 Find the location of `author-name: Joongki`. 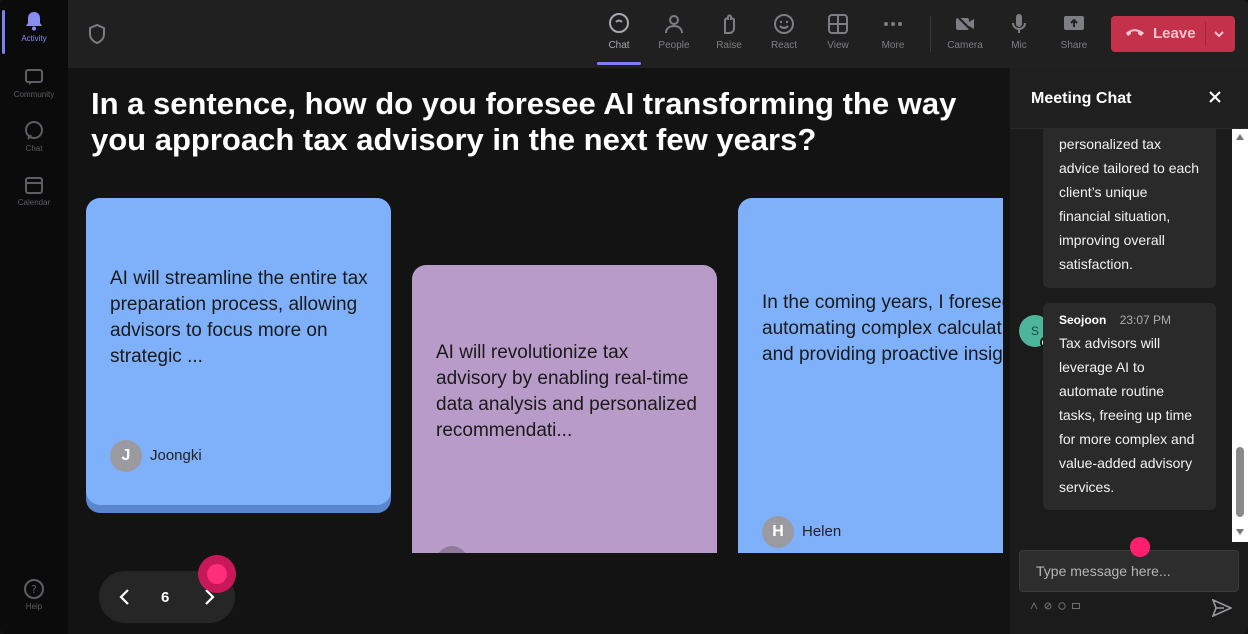

author-name: Joongki is located at coordinates (176, 455).